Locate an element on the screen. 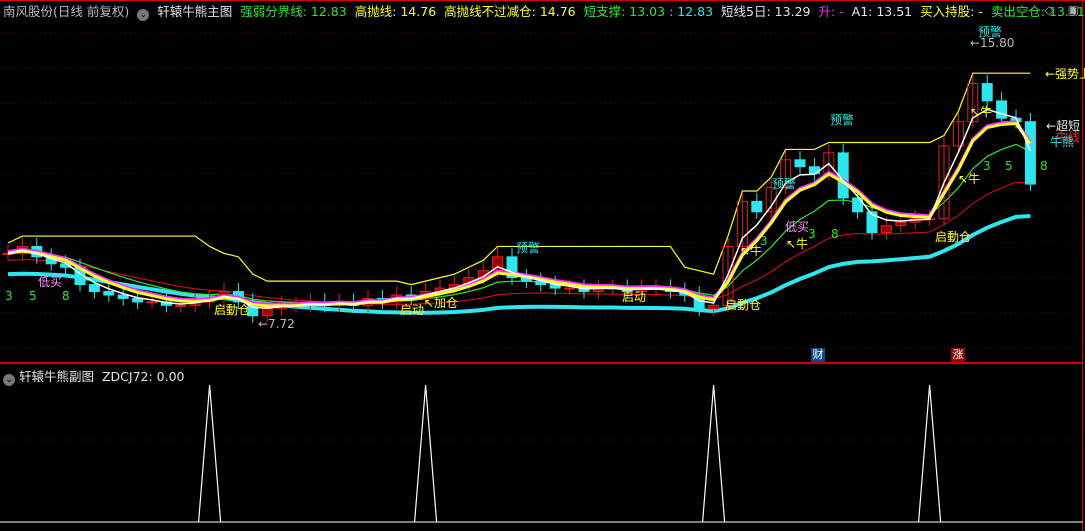 The height and width of the screenshot is (531, 1085). label-high-price: ←15.80 is located at coordinates (992, 43).